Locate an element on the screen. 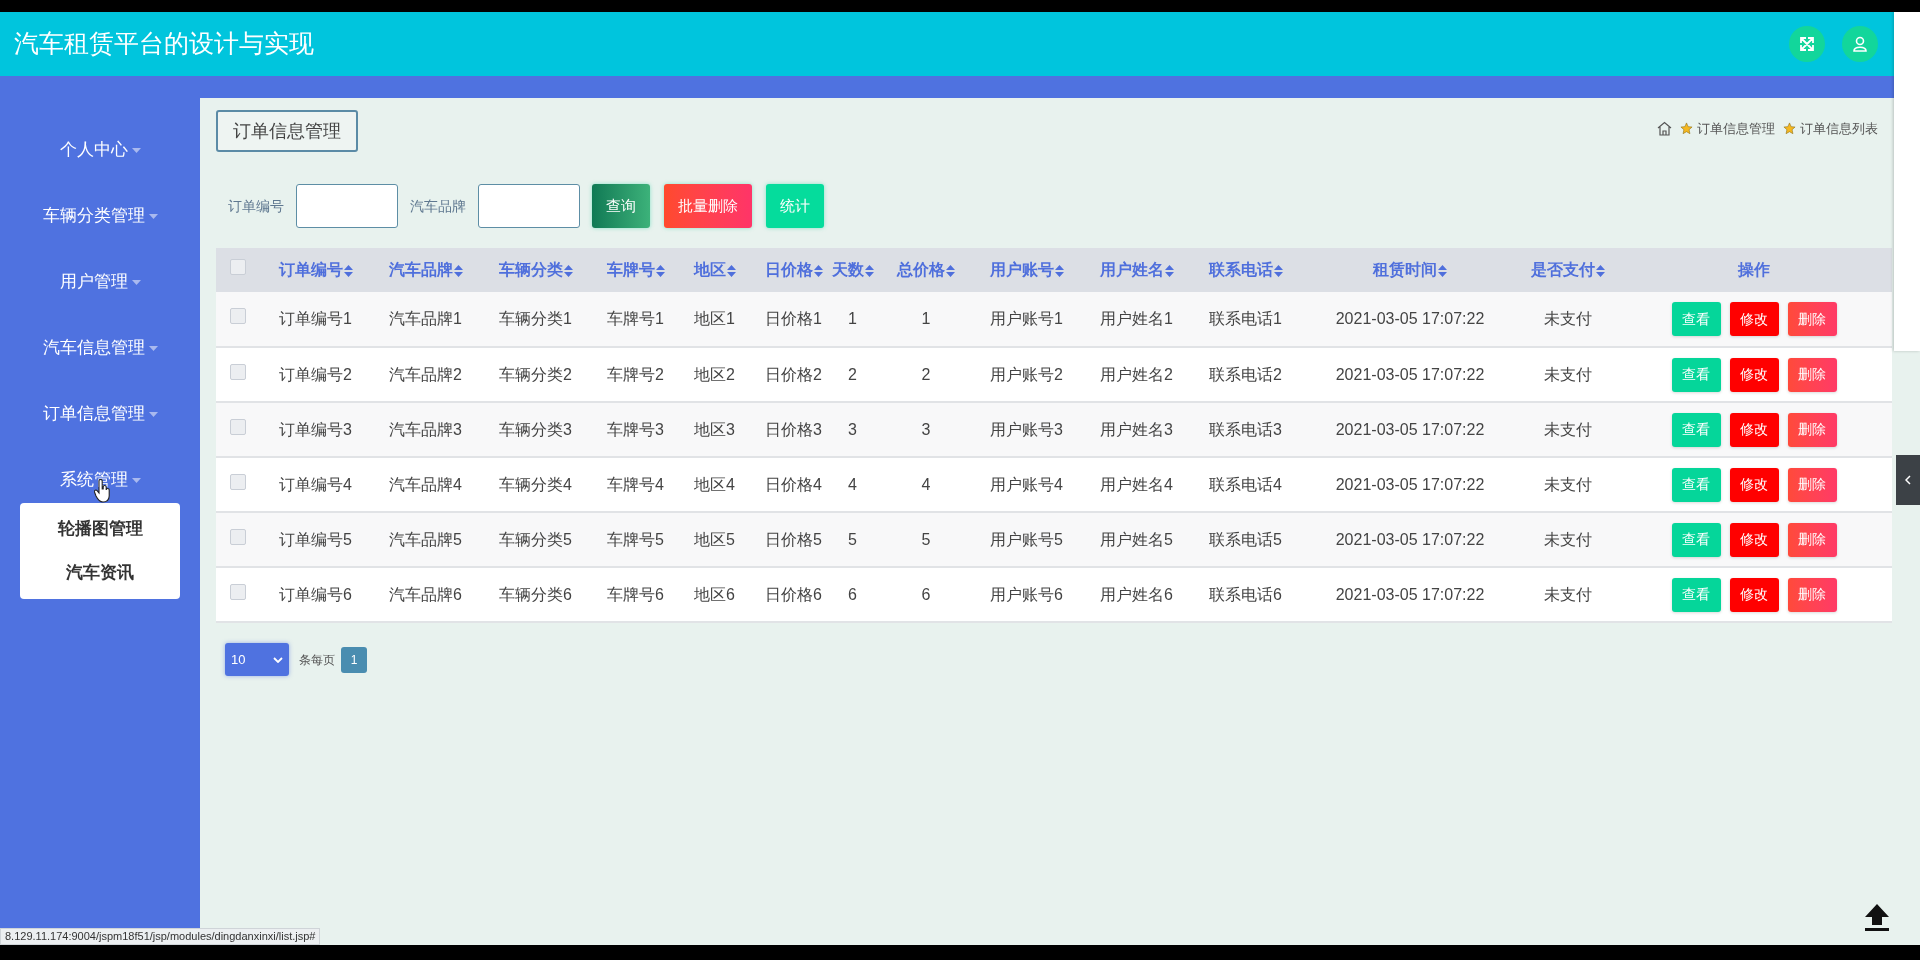 Image resolution: width=1920 pixels, height=960 pixels. field-label: 汽车品牌 is located at coordinates (438, 206).